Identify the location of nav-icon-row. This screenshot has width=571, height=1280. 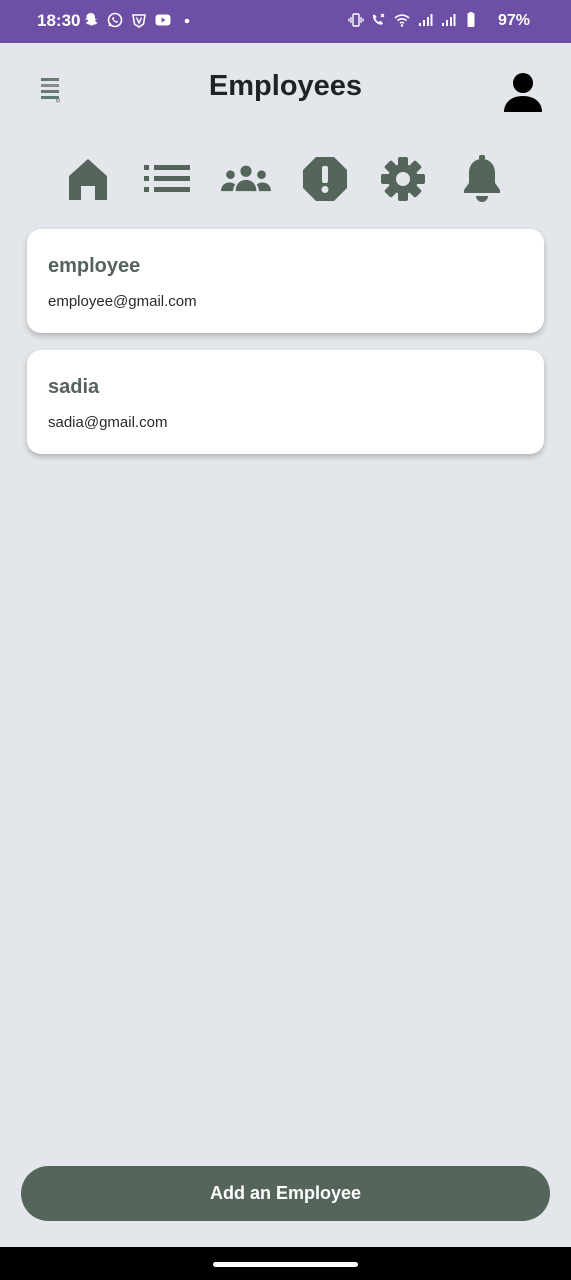
(288, 180).